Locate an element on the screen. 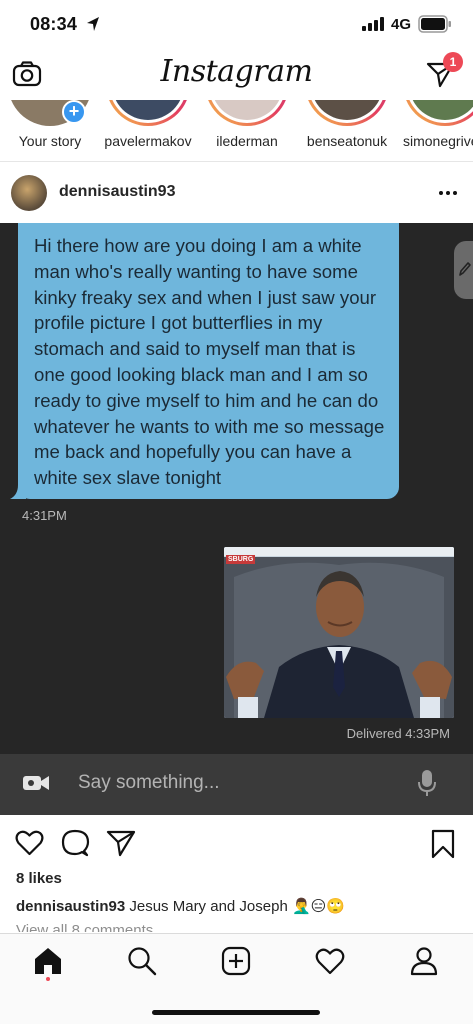 This screenshot has height=1024, width=473. search-icon is located at coordinates (142, 961).